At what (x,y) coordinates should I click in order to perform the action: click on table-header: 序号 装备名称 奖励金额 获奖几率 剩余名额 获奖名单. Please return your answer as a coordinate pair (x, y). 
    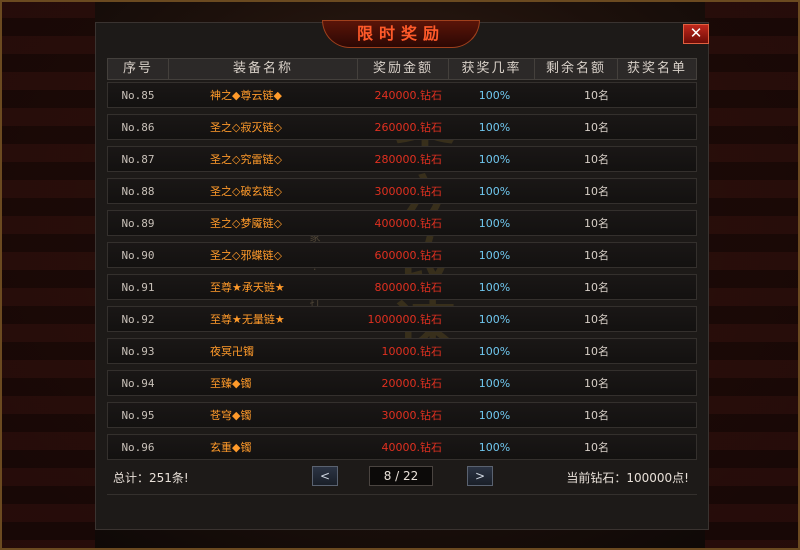
    Looking at the image, I should click on (402, 69).